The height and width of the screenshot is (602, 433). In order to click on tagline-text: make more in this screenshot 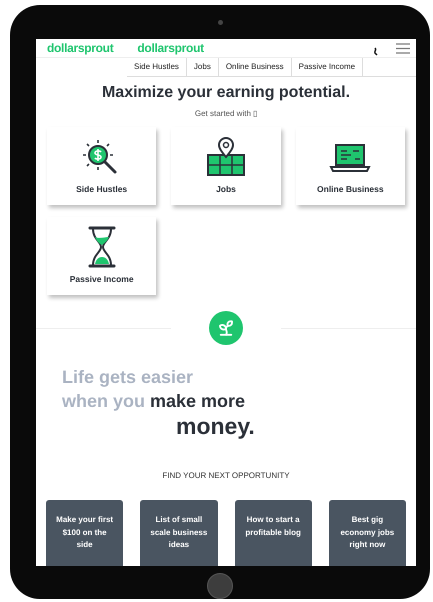, I will do `click(198, 401)`.